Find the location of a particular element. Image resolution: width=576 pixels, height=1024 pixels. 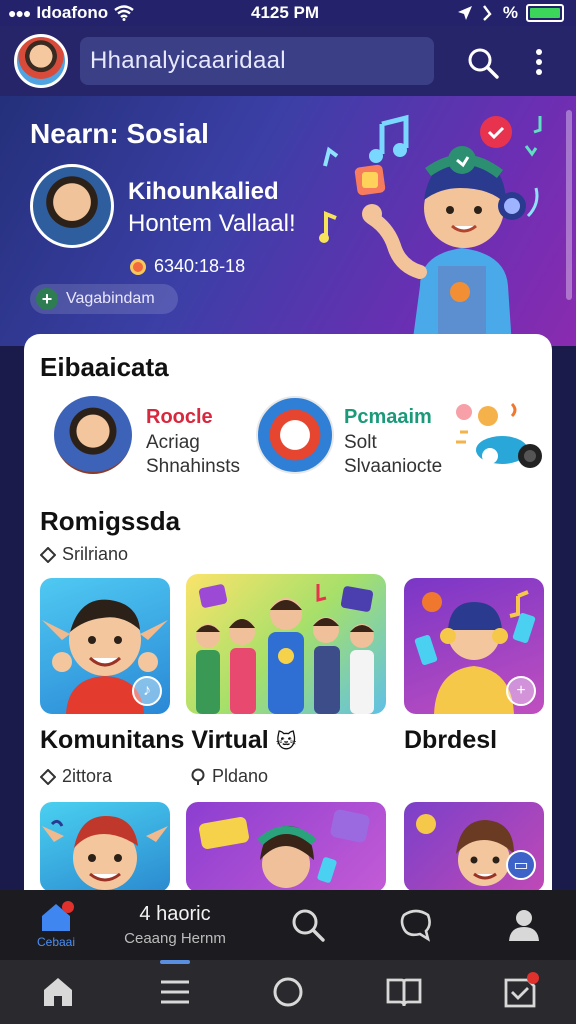

row-label-2: Dbrdesl is located at coordinates (451, 740).